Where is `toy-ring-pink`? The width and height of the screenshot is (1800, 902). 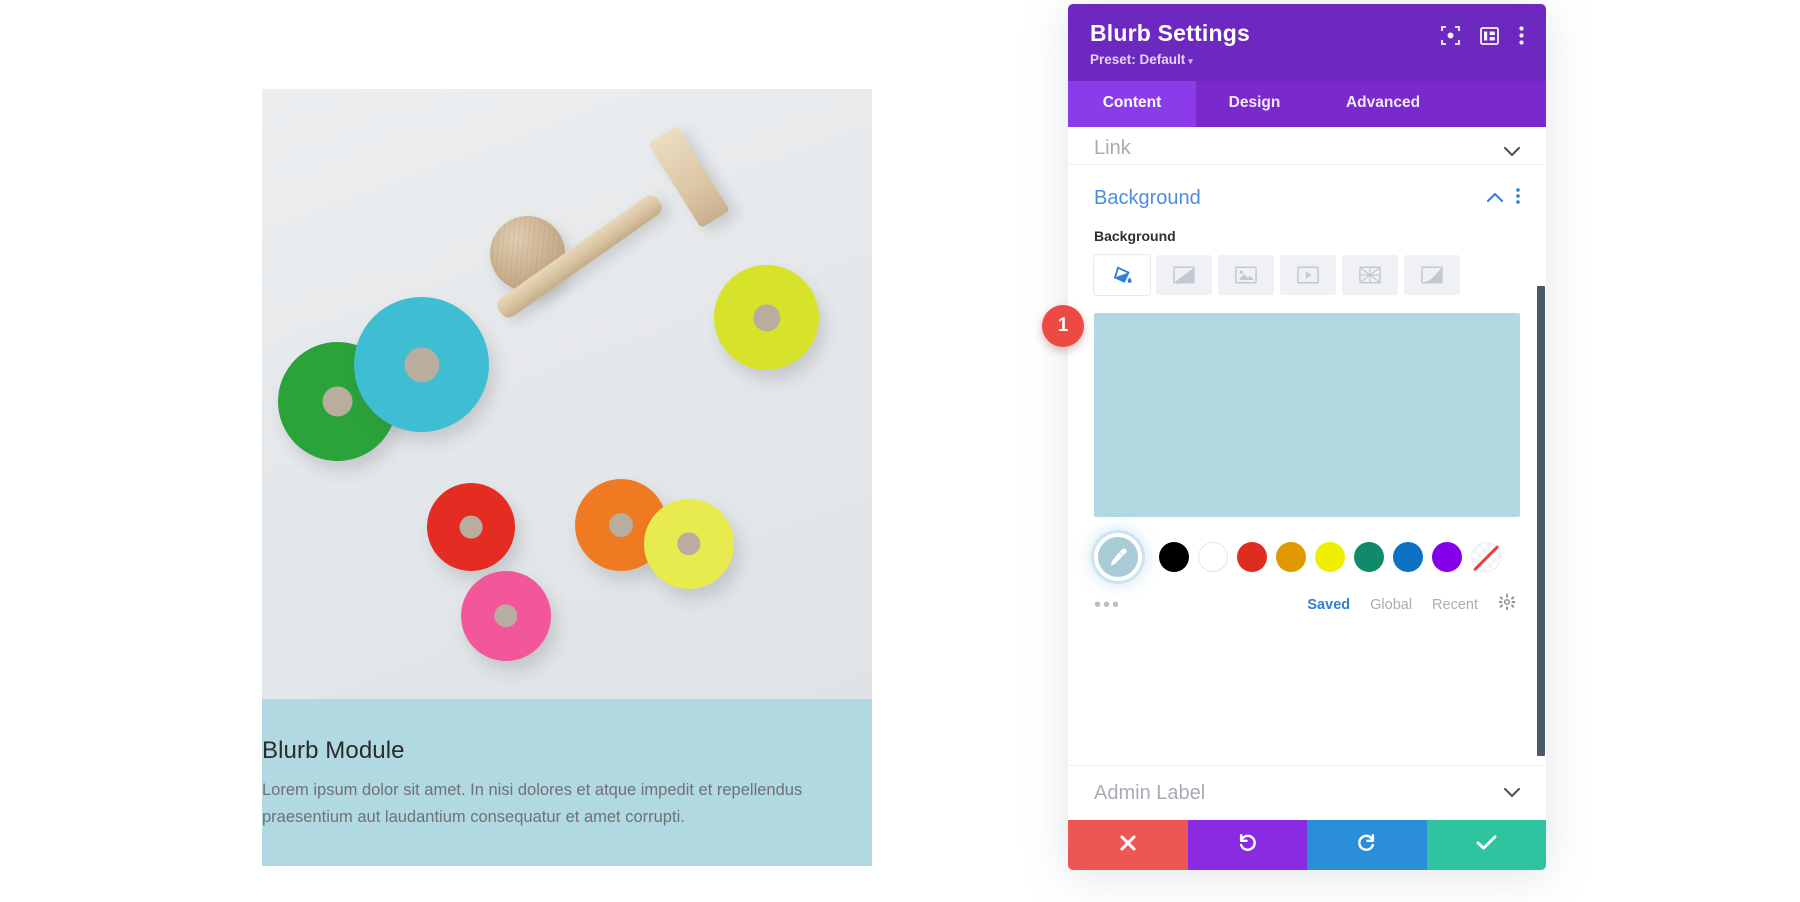
toy-ring-pink is located at coordinates (506, 616).